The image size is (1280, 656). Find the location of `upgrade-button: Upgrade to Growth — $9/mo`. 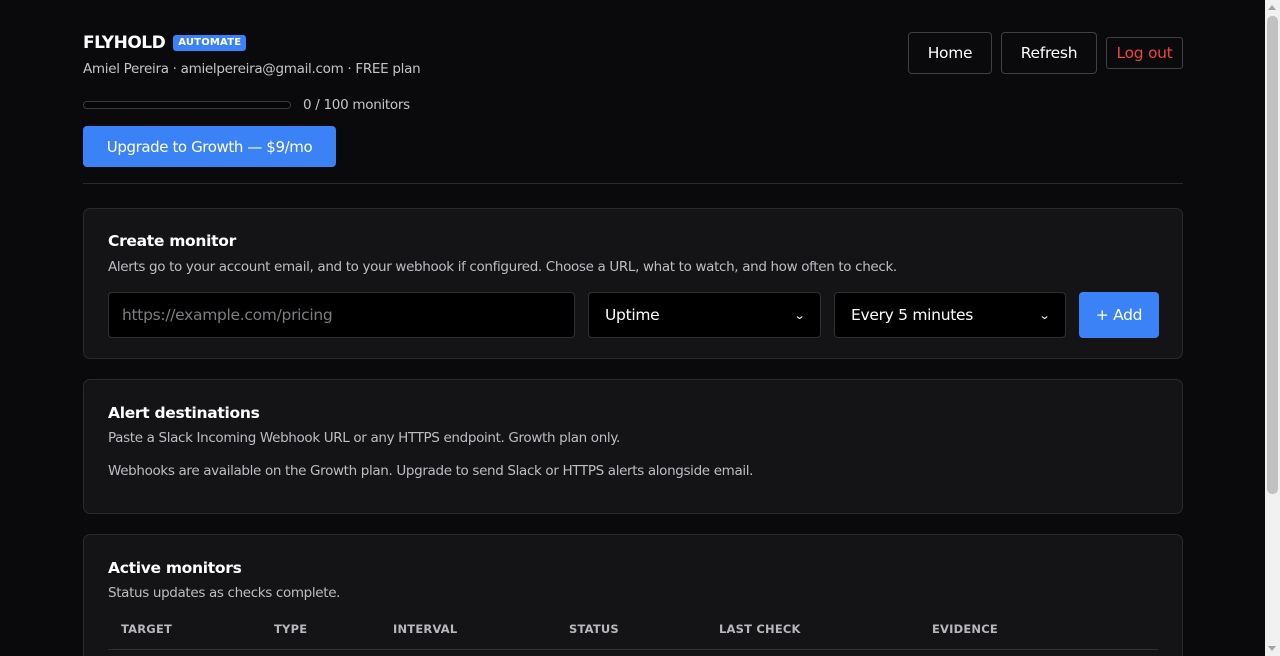

upgrade-button: Upgrade to Growth — $9/mo is located at coordinates (209, 146).